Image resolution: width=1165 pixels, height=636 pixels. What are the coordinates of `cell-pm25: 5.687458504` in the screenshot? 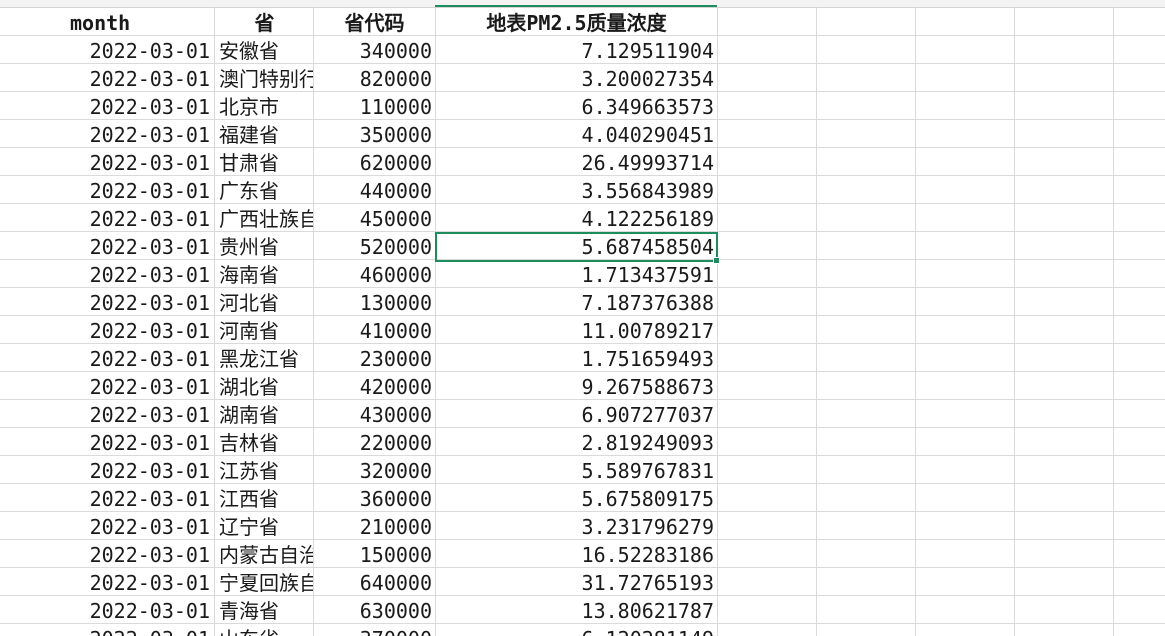 It's located at (576, 245).